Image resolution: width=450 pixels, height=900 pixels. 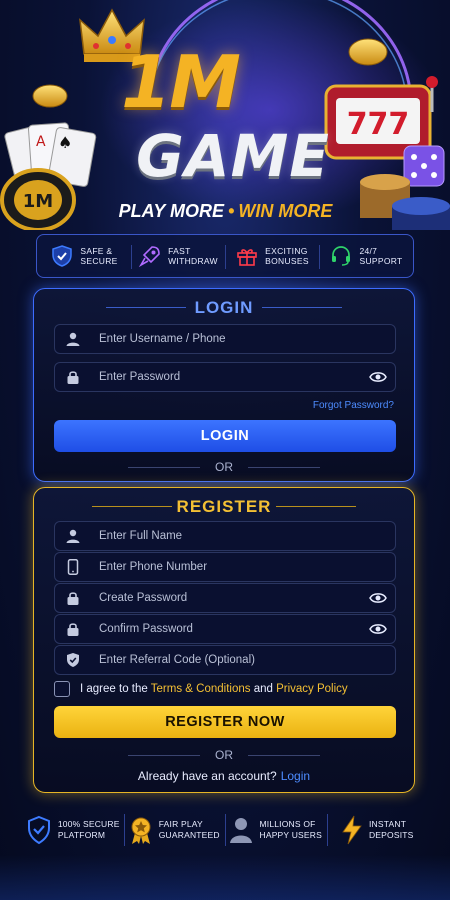 I want to click on badge-fair-play: FAIR PLAY GUARANTEED, so click(x=174, y=830).